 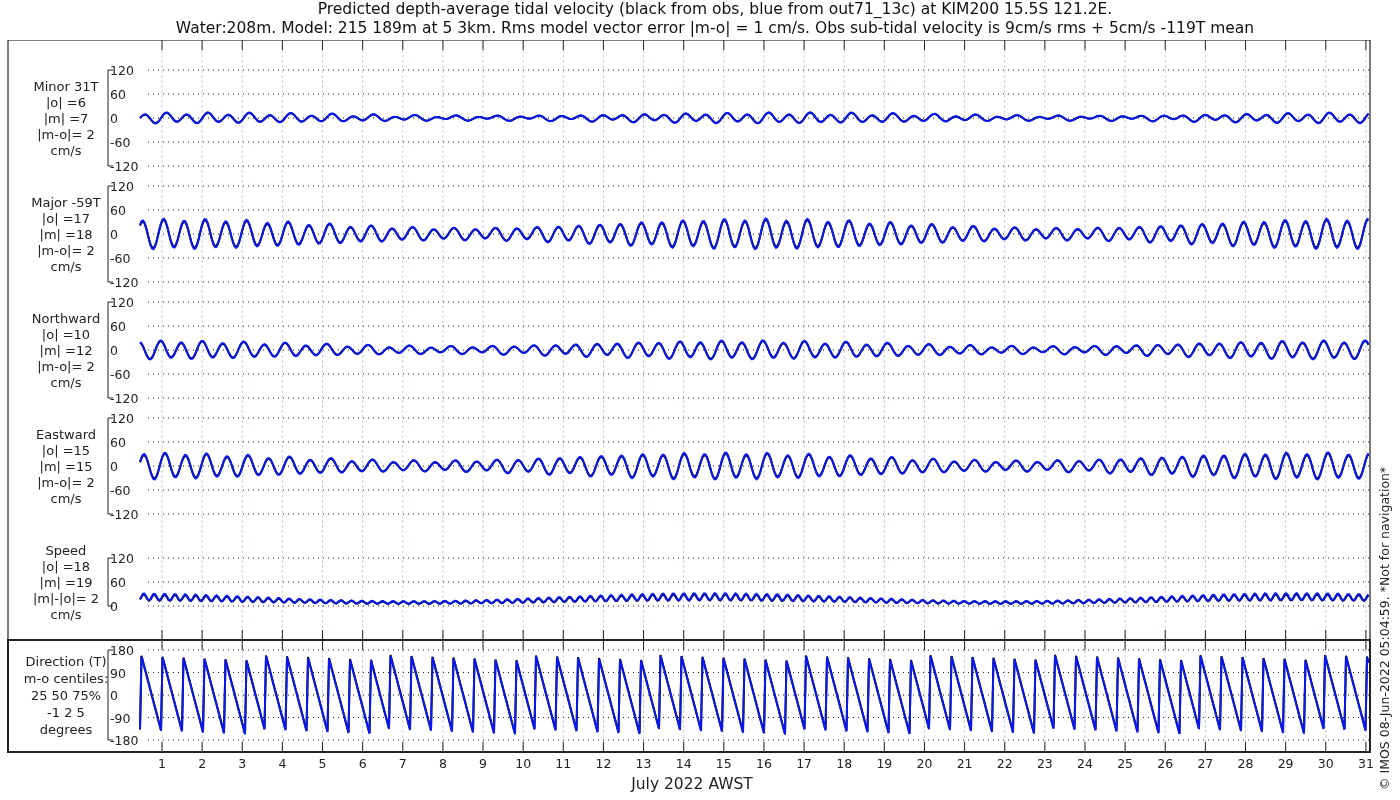 What do you see at coordinates (66, 234) in the screenshot?
I see `panel-label: |m| =18` at bounding box center [66, 234].